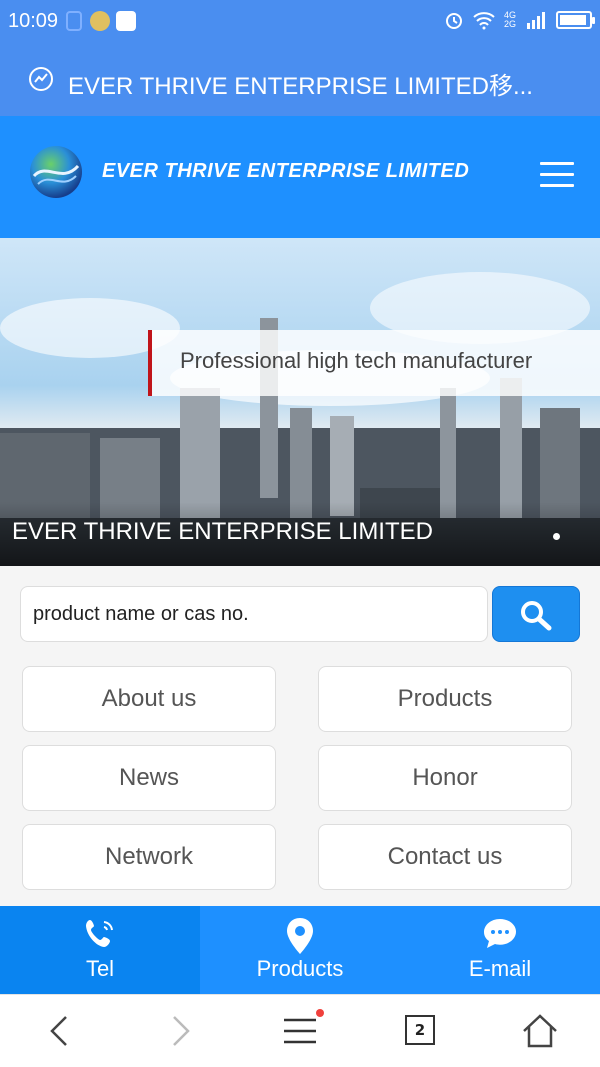 The image size is (600, 1067). I want to click on nav-network-button: Network, so click(149, 857).